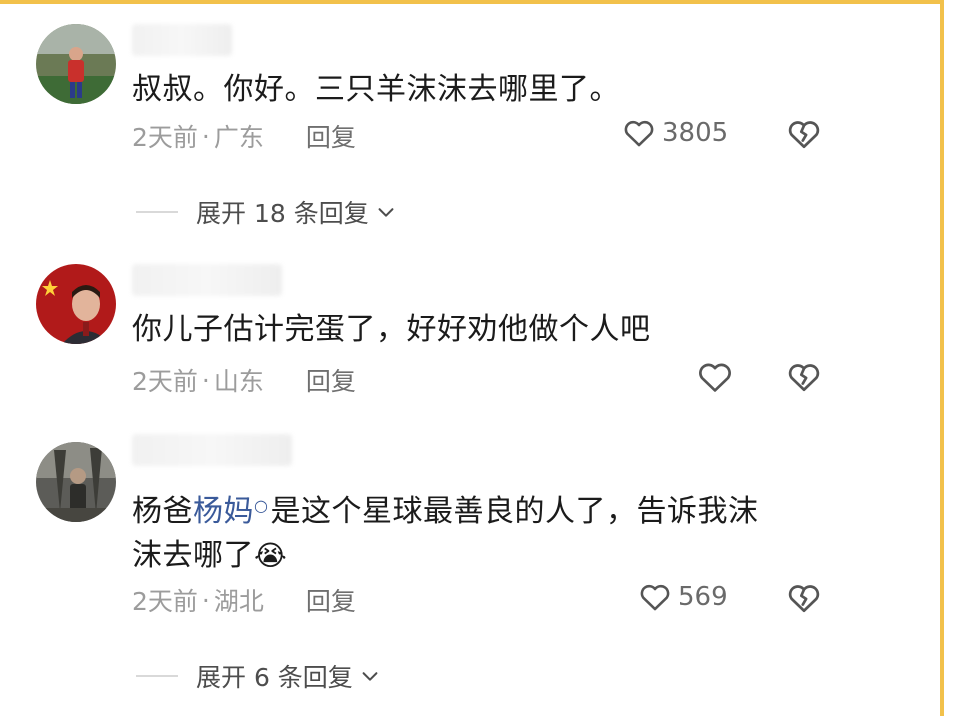 The height and width of the screenshot is (716, 960). What do you see at coordinates (238, 381) in the screenshot?
I see `comment-location: 山东` at bounding box center [238, 381].